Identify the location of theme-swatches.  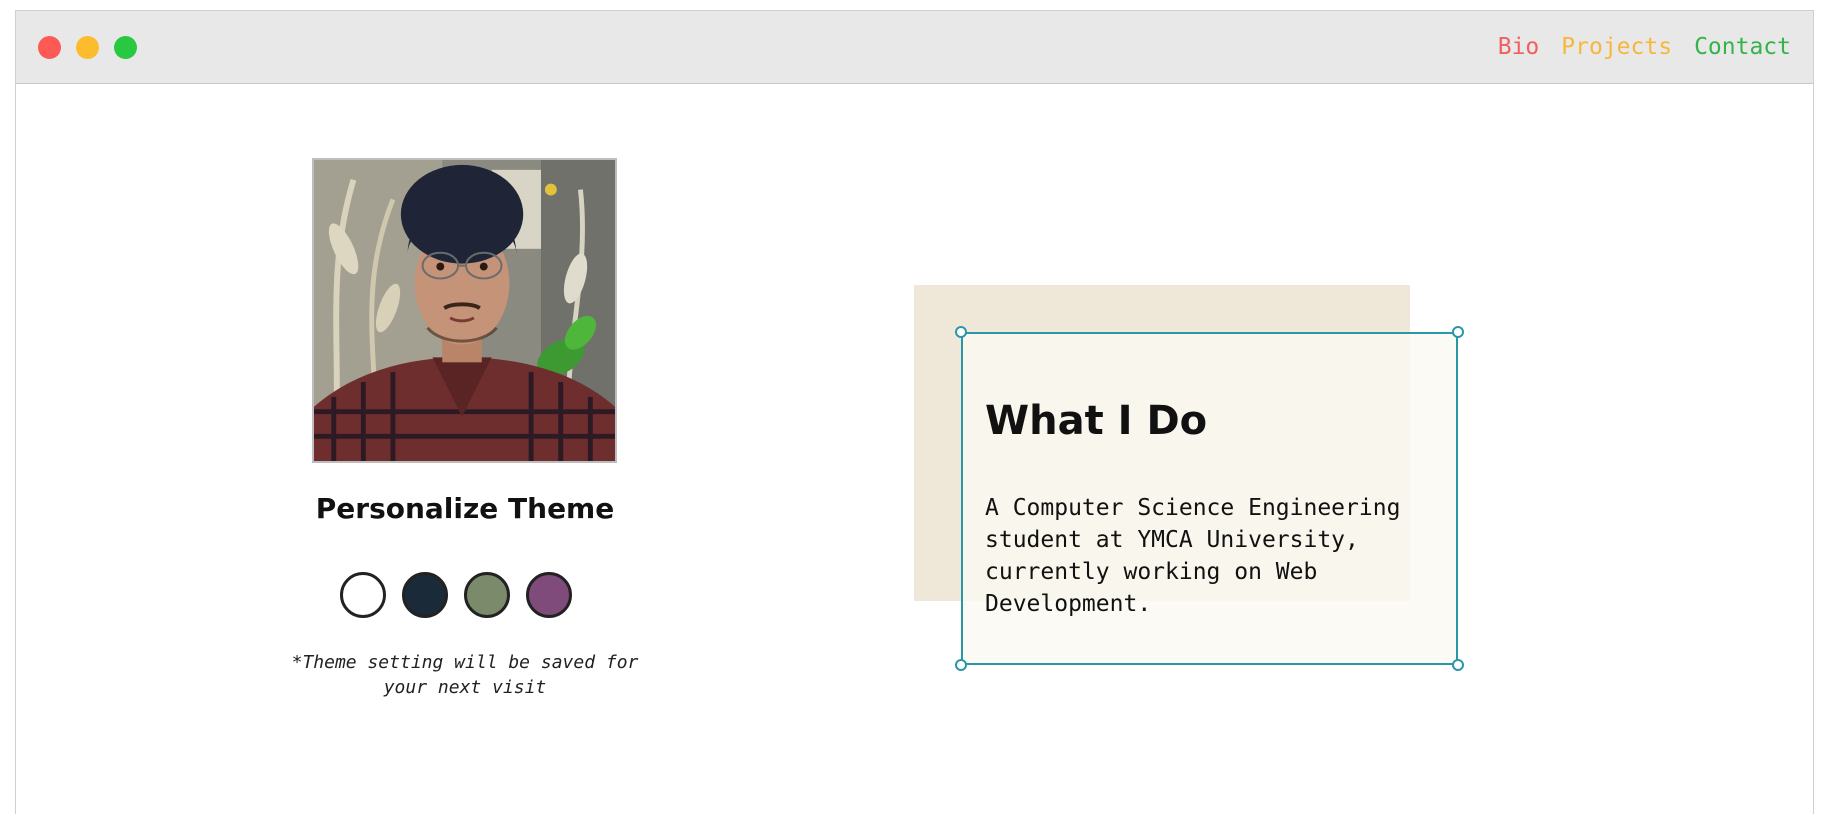
(456, 595).